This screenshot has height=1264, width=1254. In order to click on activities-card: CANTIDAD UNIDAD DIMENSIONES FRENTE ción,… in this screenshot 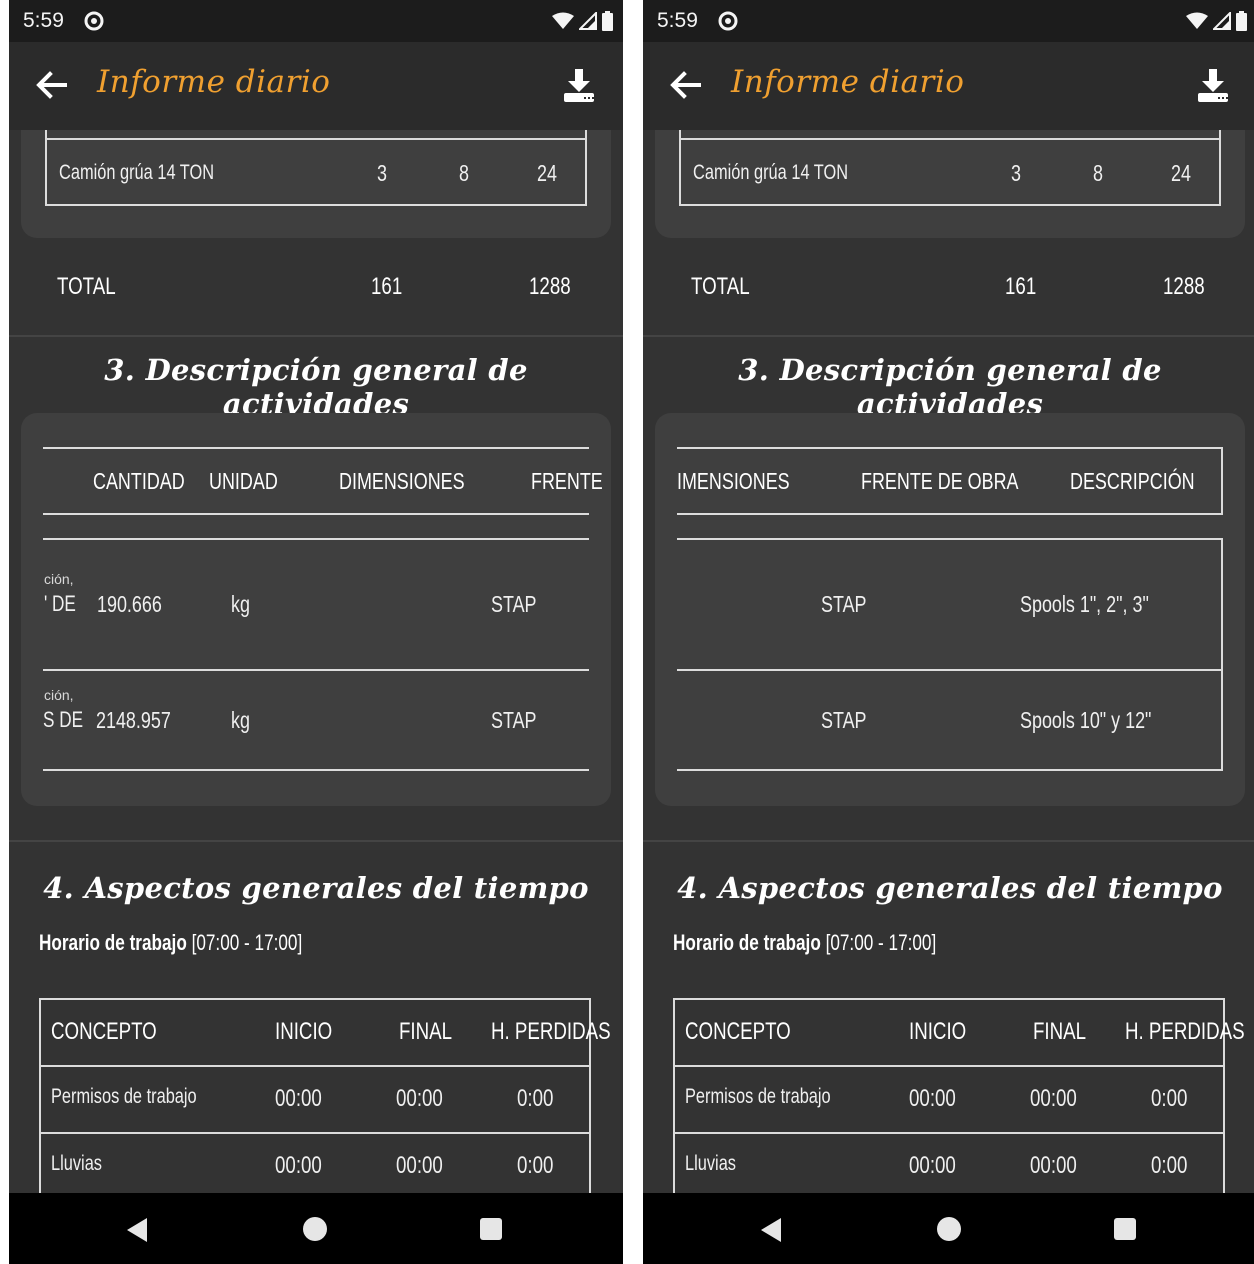, I will do `click(316, 609)`.